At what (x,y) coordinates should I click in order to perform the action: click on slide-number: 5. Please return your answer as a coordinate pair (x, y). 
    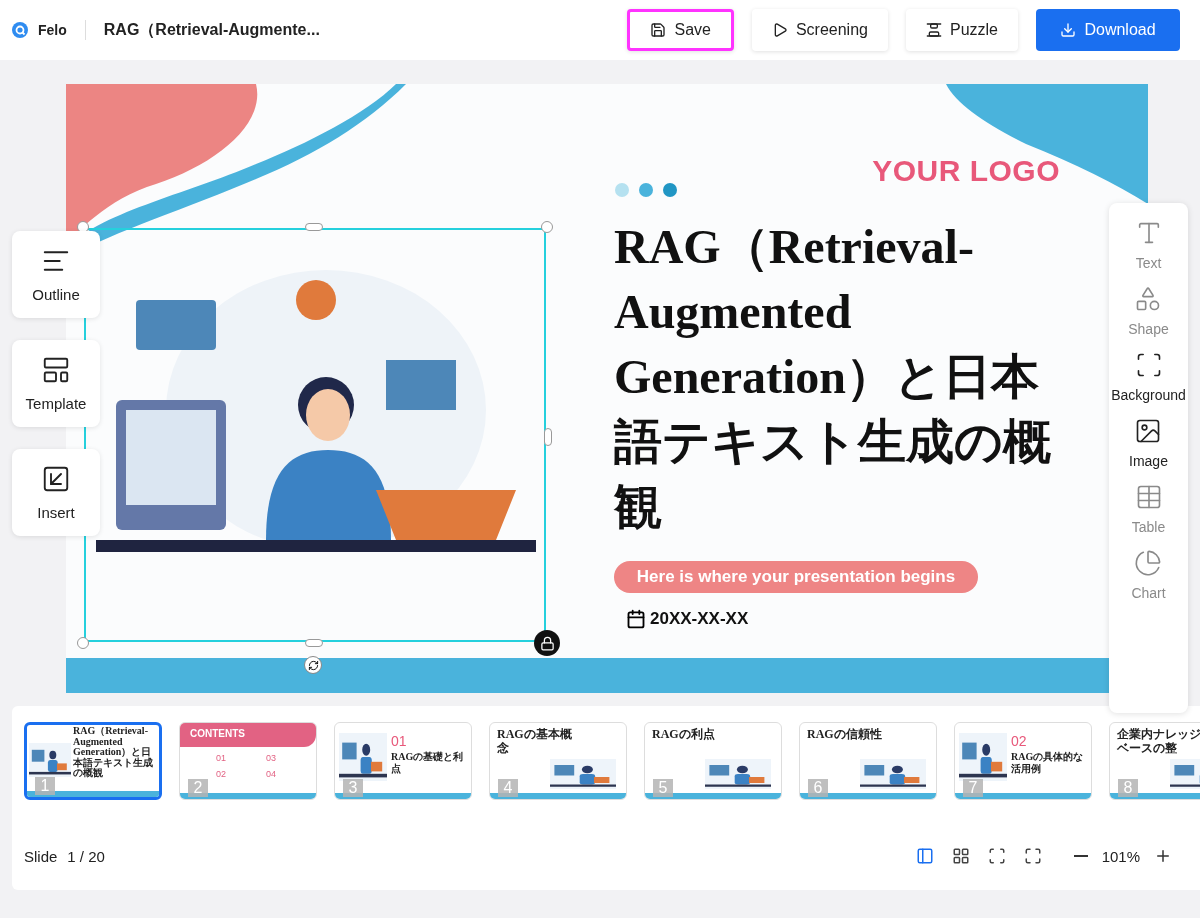
    Looking at the image, I should click on (663, 788).